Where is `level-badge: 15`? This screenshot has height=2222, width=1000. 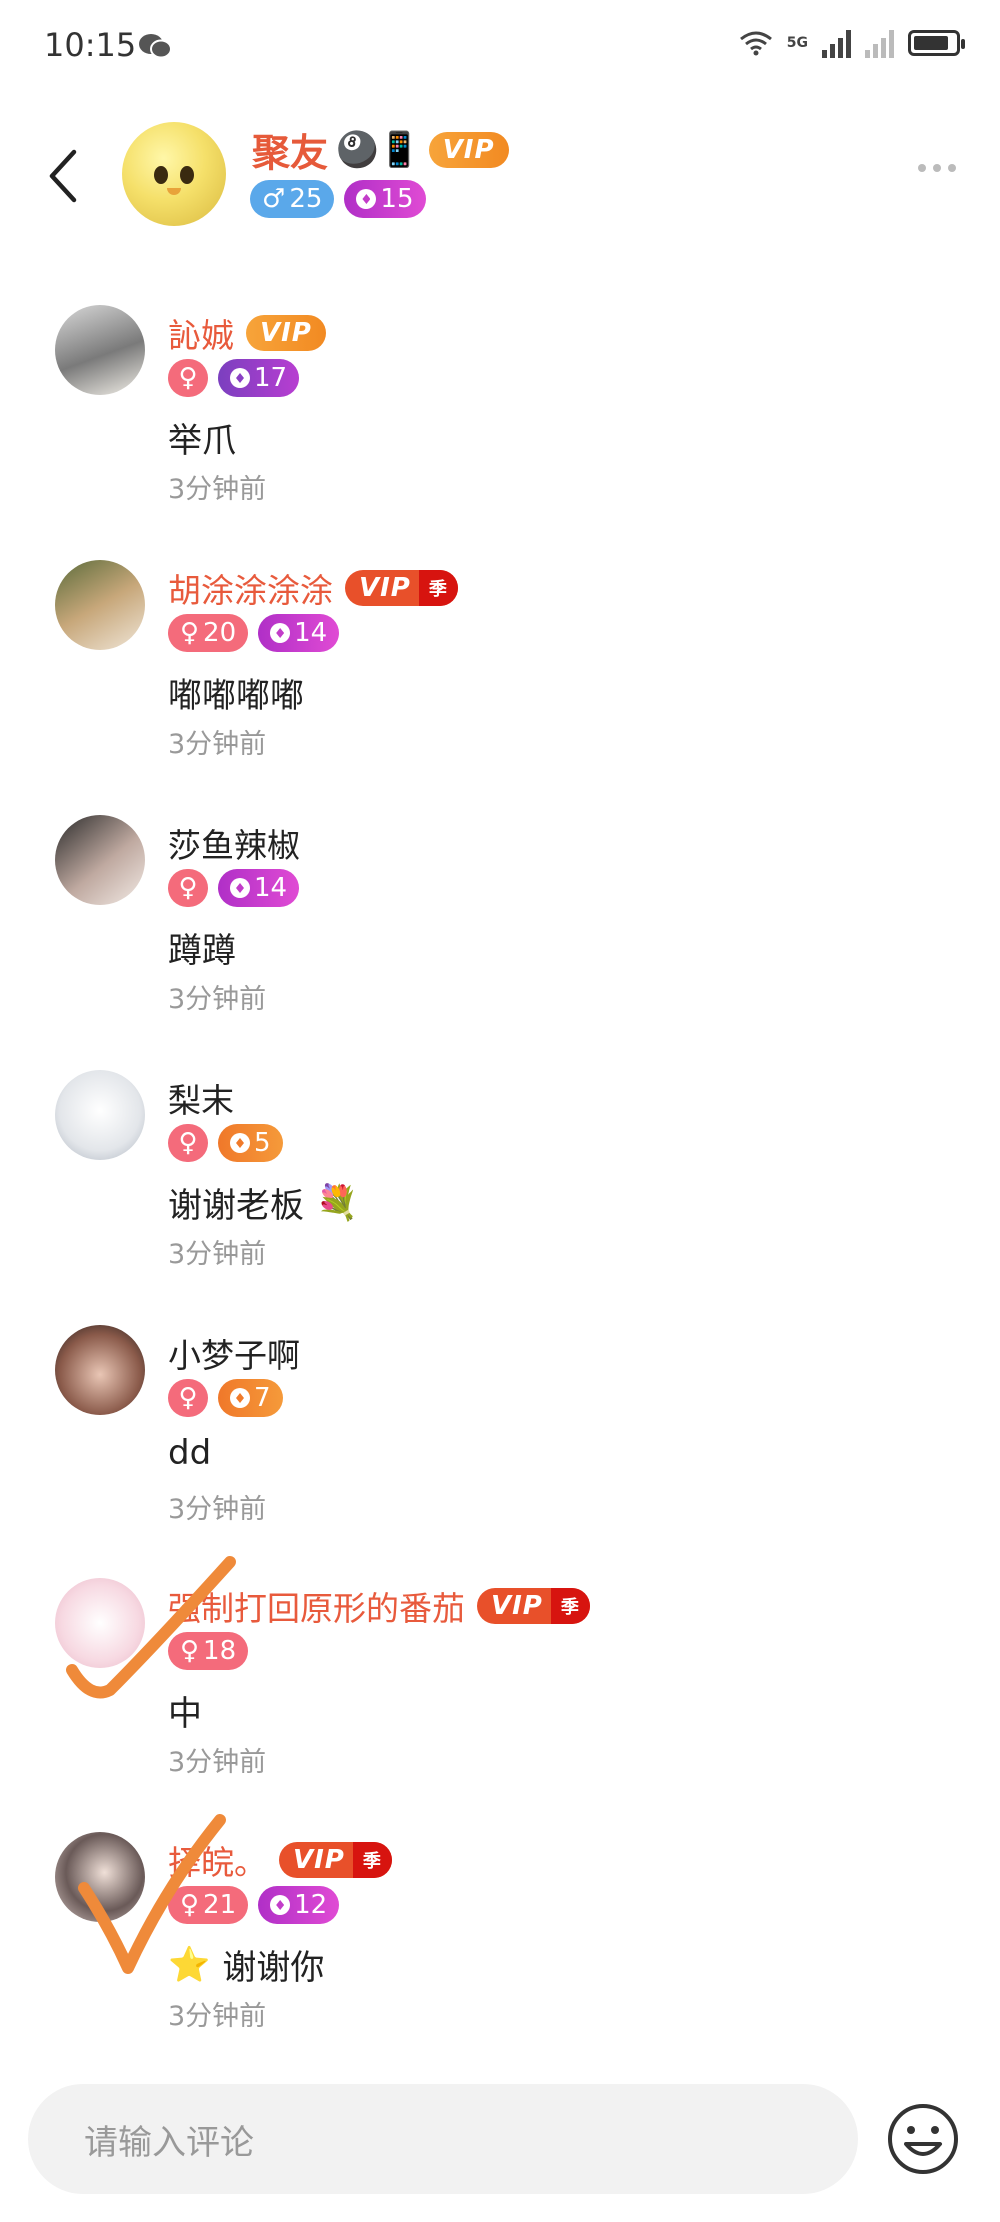 level-badge: 15 is located at coordinates (385, 199).